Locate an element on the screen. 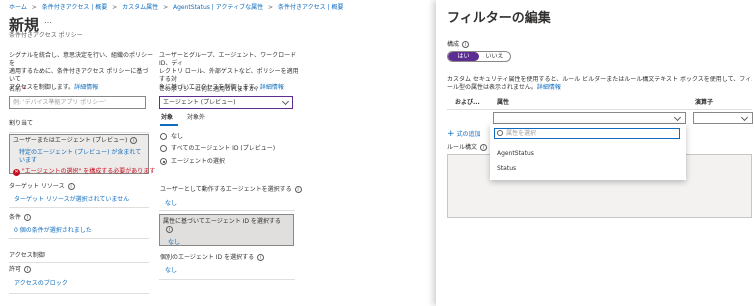 This screenshot has width=754, height=306. radio-all-agents: すべてのエージェント ID (プレビュー) is located at coordinates (217, 149).